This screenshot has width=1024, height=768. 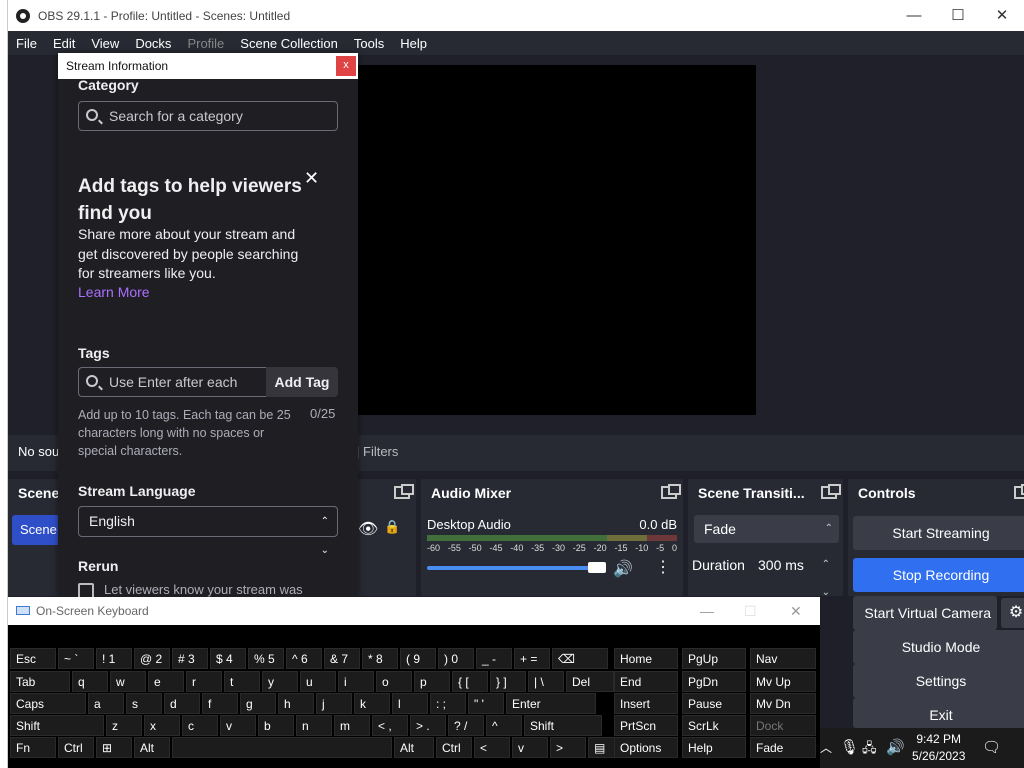 I want to click on osk-key: i, so click(x=356, y=681).